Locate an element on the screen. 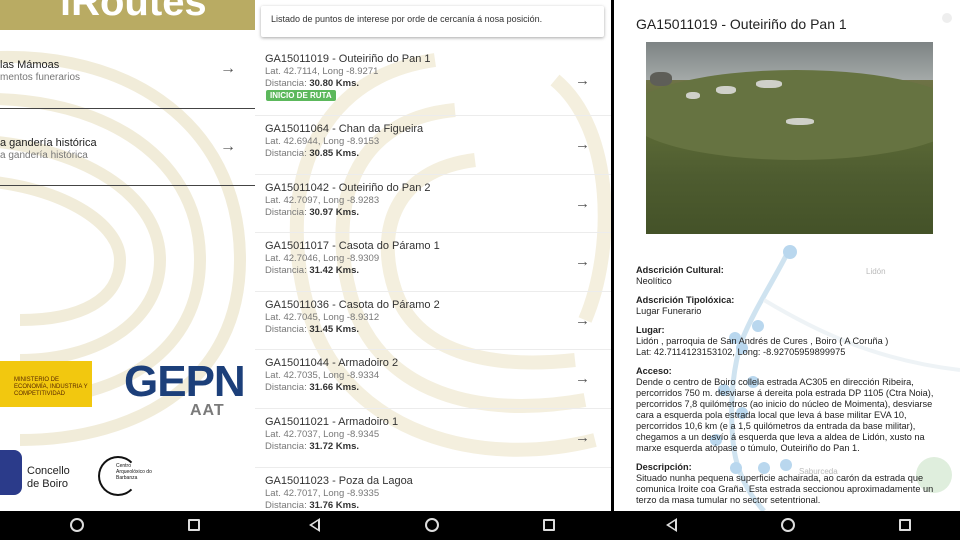 Image resolution: width=960 pixels, height=540 pixels. menu-item-title: las Mámoas is located at coordinates (30, 65).